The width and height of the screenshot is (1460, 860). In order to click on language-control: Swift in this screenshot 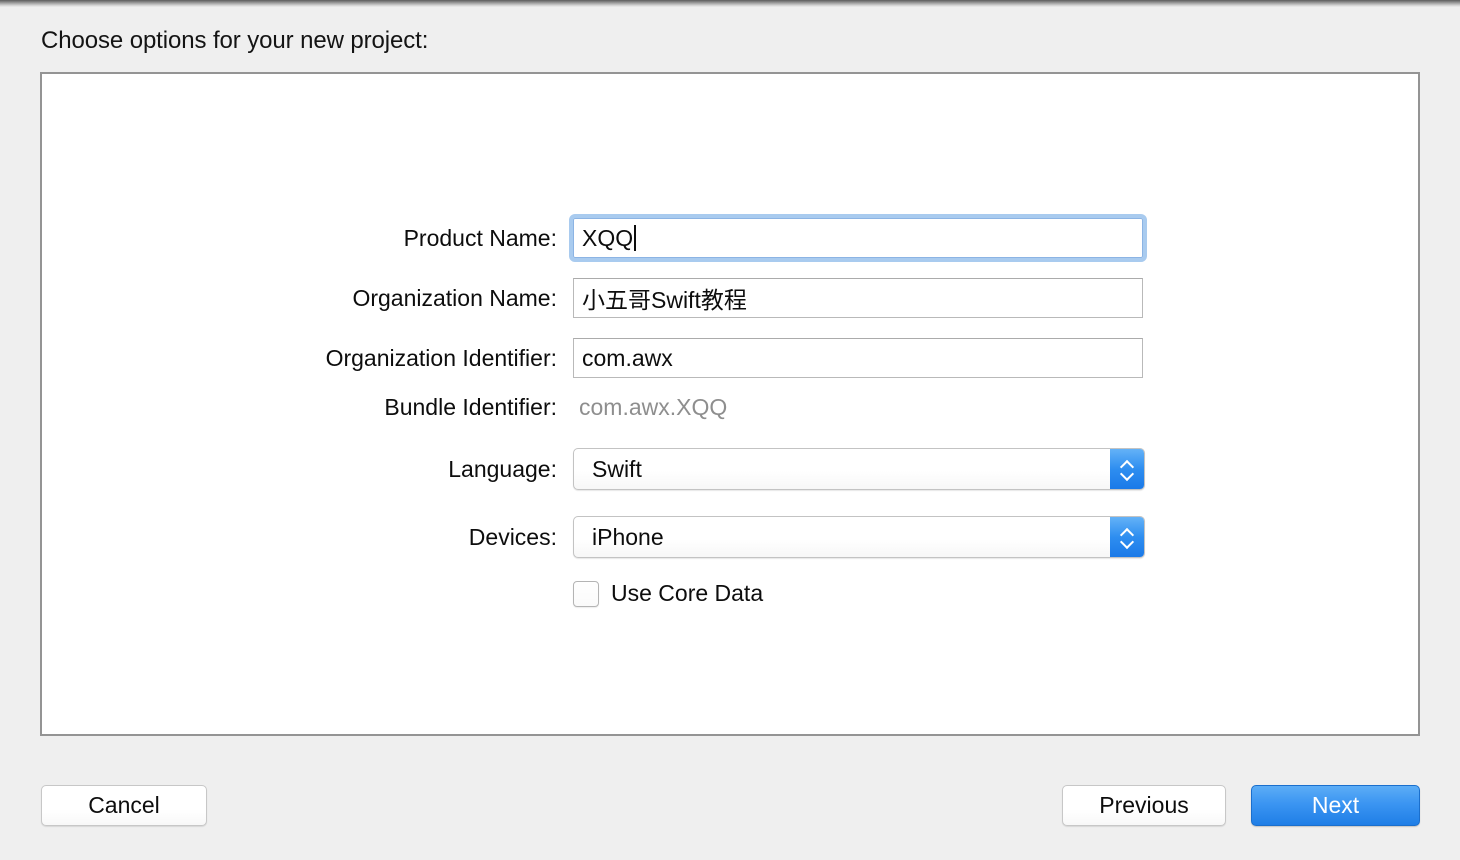, I will do `click(859, 469)`.